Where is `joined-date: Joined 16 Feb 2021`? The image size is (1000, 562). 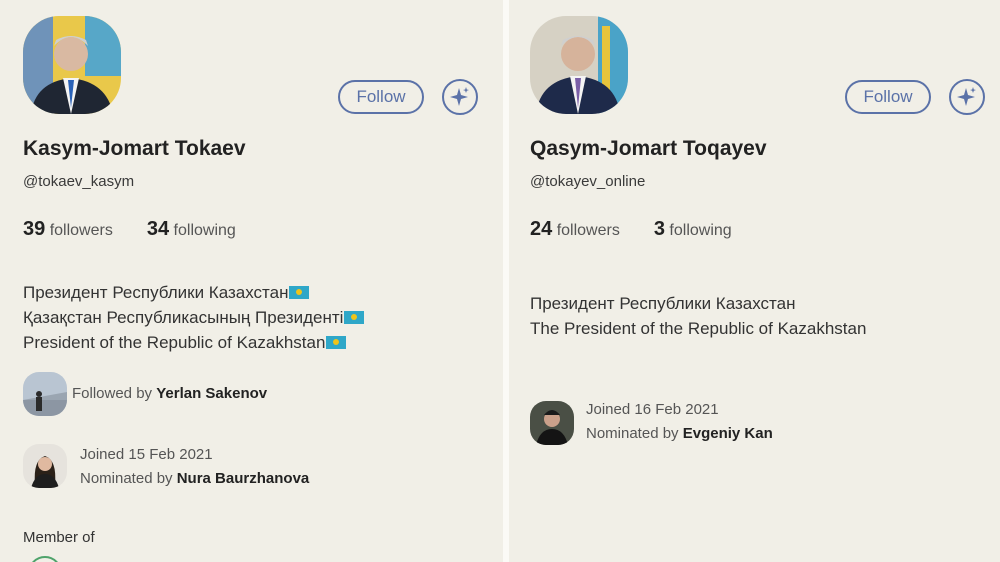 joined-date: Joined 16 Feb 2021 is located at coordinates (652, 409).